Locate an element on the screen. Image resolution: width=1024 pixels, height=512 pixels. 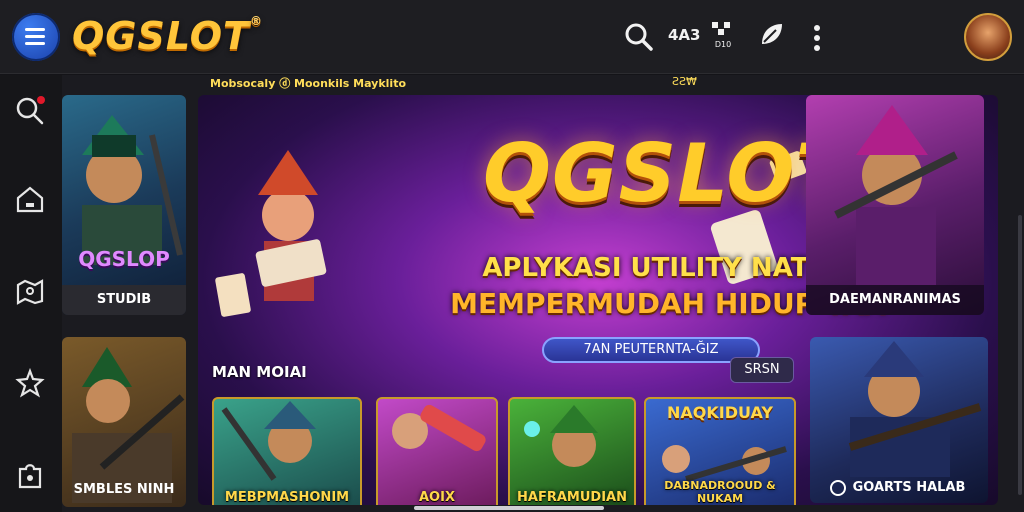
star-icon is located at coordinates (30, 383).